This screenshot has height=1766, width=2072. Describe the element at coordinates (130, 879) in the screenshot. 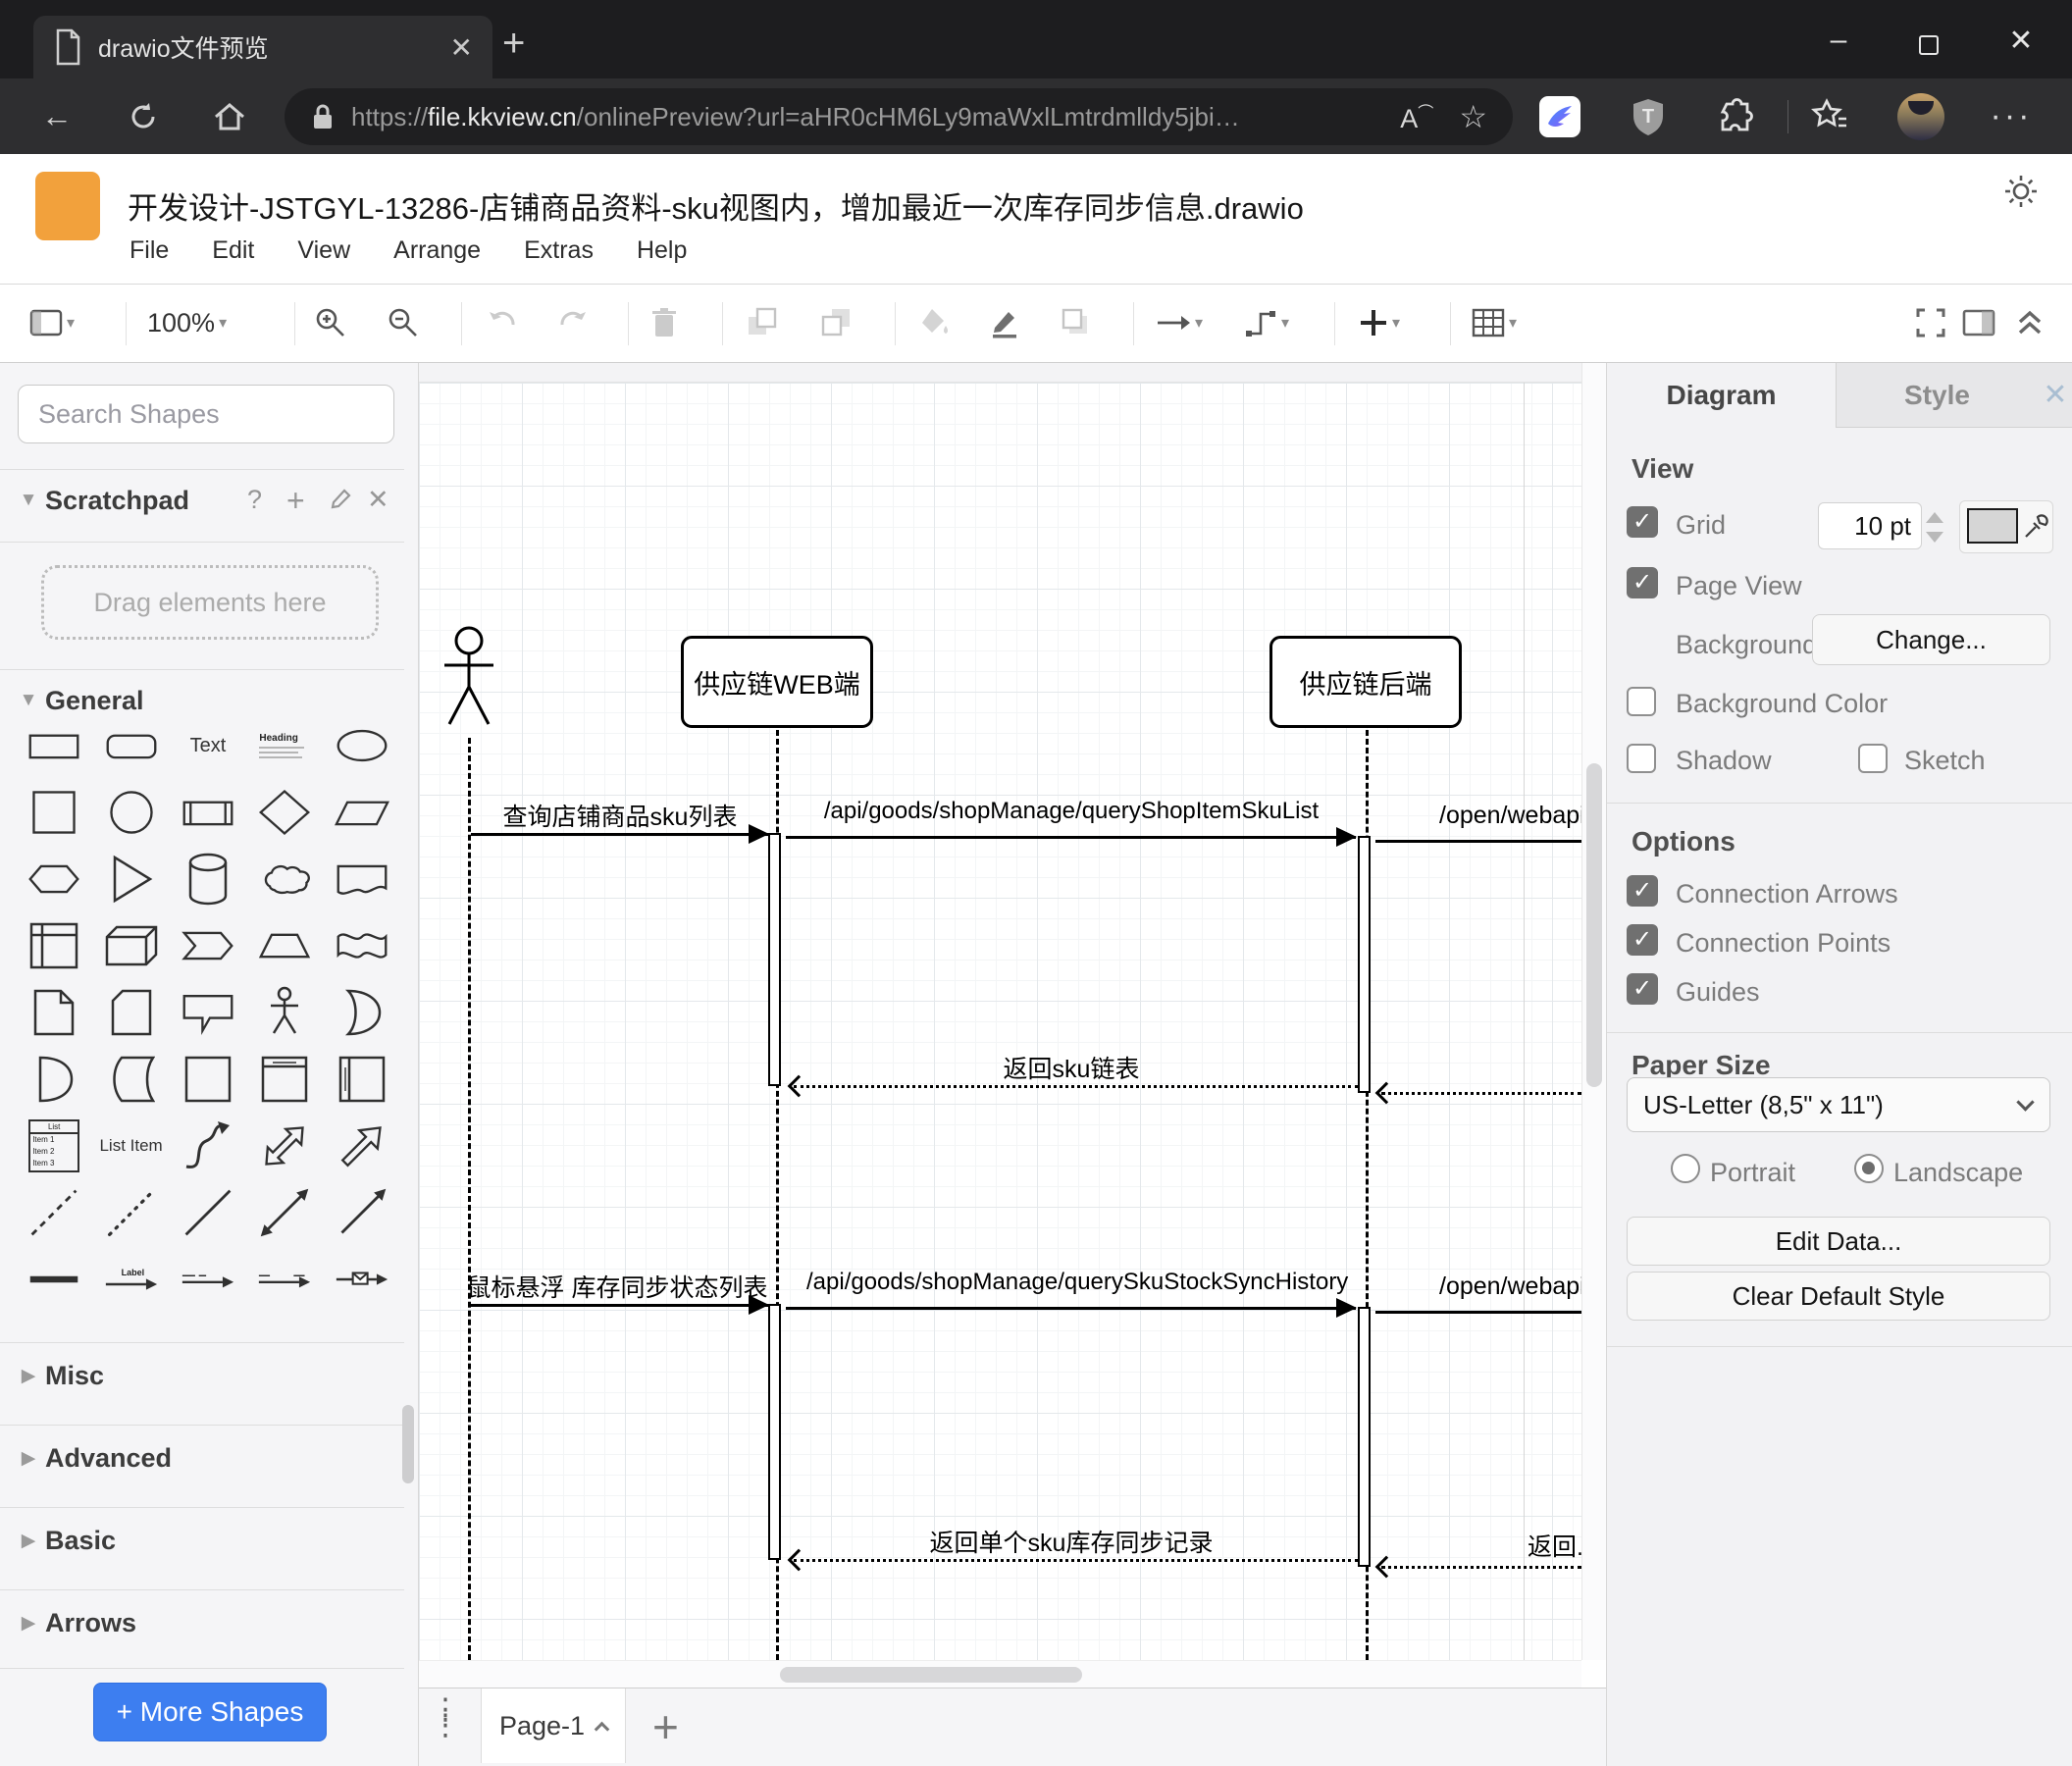

I see `shape-triangle` at that location.